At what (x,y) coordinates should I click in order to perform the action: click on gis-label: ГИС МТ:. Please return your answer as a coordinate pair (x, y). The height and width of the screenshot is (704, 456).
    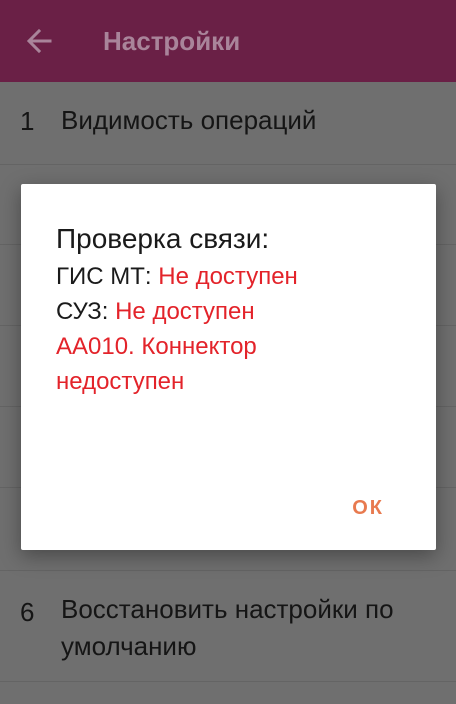
    Looking at the image, I should click on (107, 276).